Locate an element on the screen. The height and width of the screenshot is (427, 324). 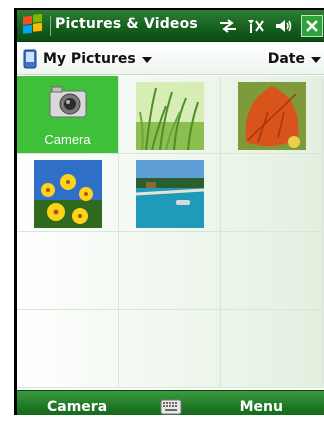
app-title: Pictures & Videos is located at coordinates (126, 24).